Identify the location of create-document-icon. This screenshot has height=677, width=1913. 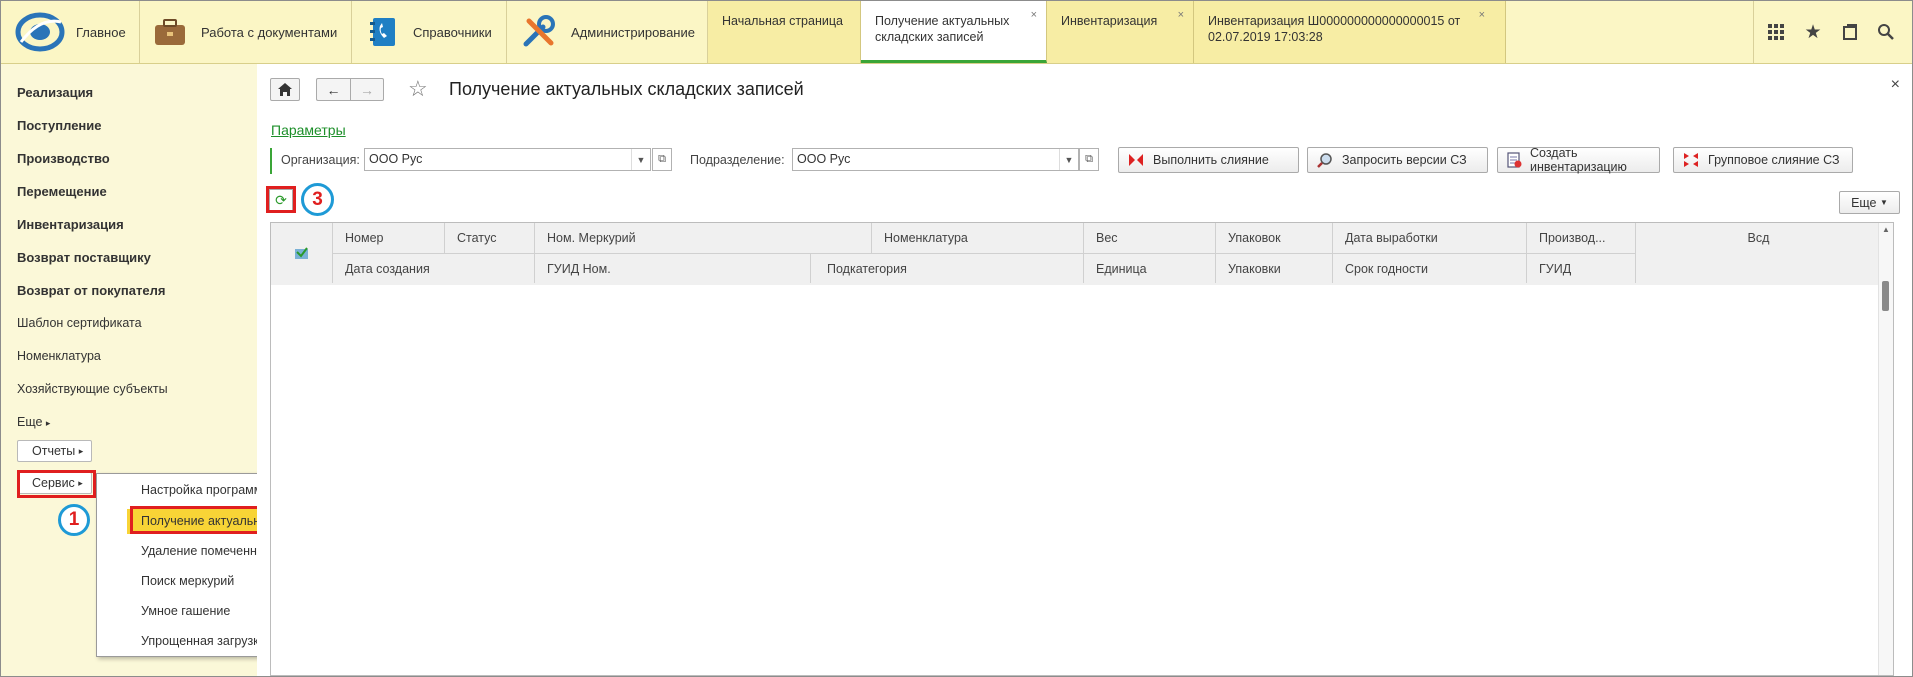
(1514, 160).